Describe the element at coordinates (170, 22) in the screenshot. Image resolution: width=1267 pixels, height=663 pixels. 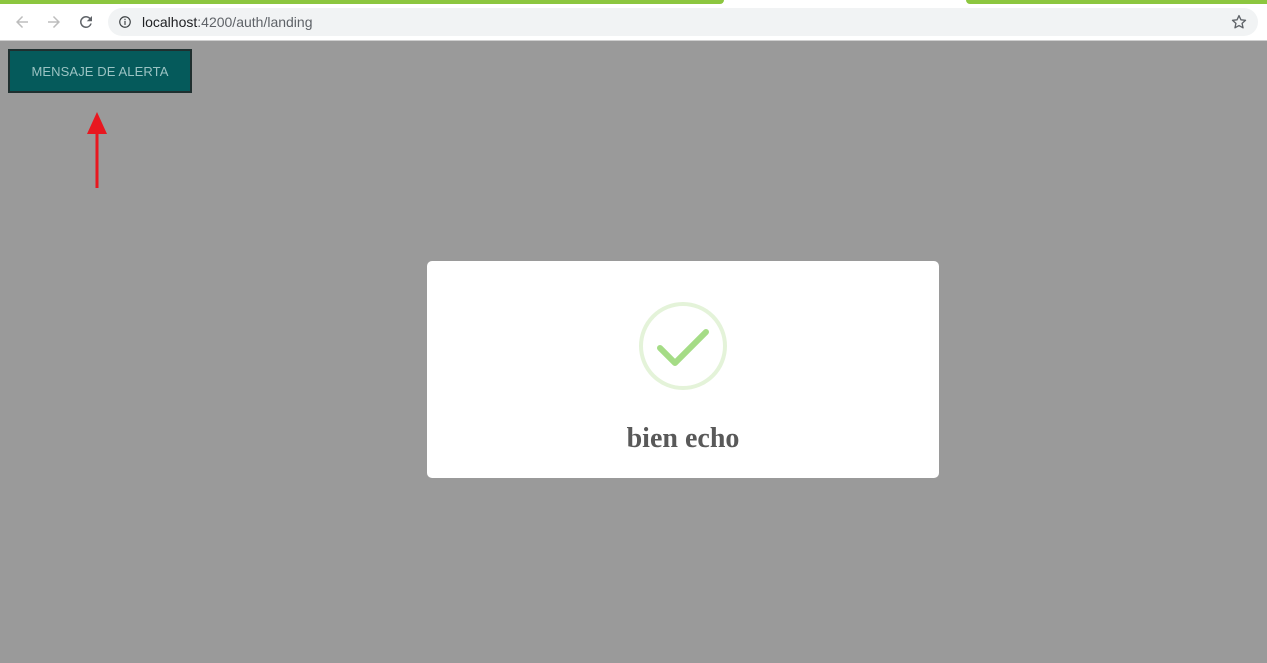
I see `url-host: localhost` at that location.